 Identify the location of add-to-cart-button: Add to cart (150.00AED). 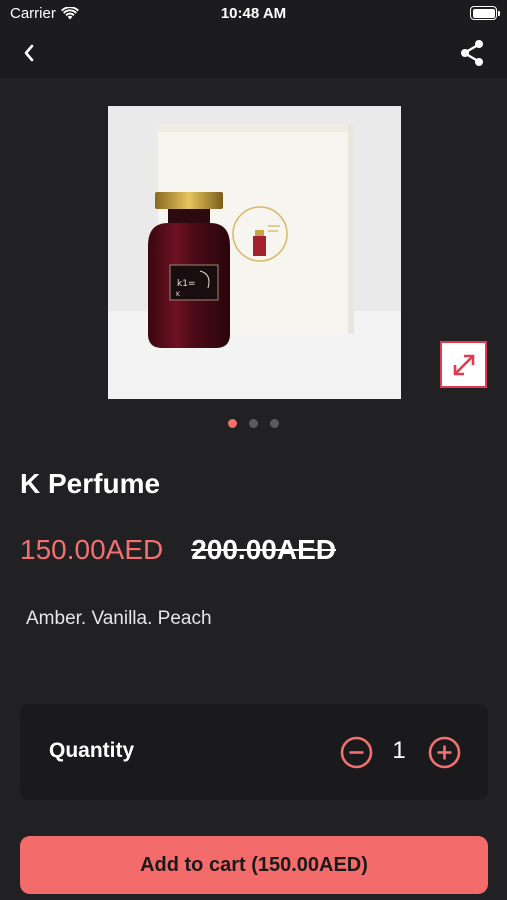
(254, 865).